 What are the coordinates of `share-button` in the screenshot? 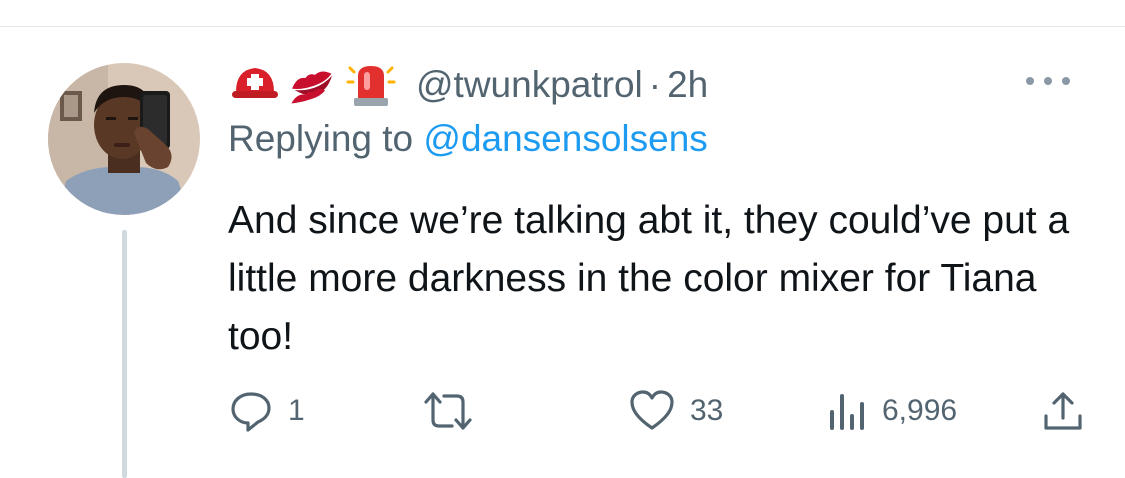 It's located at (1063, 411).